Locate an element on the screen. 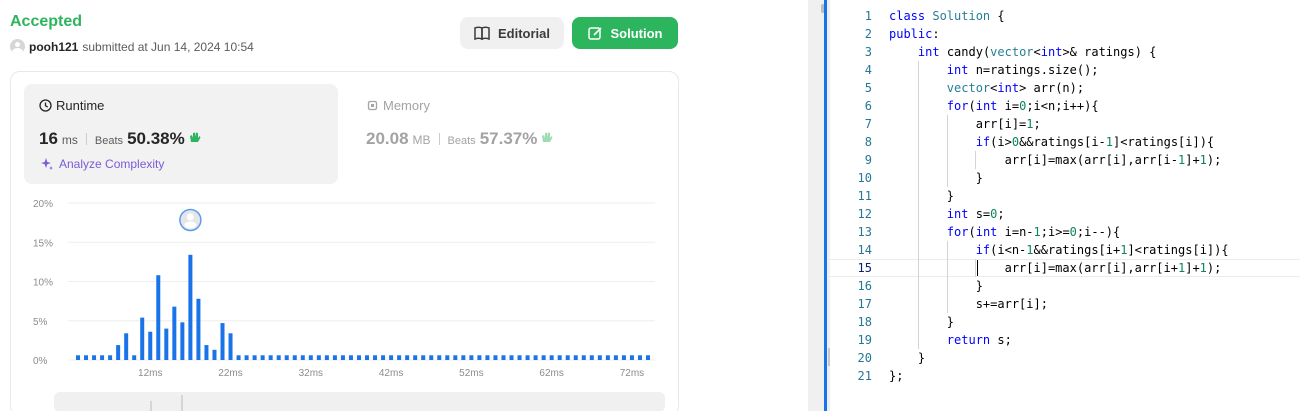 This screenshot has height=411, width=1300. code-line: 11 } is located at coordinates (1065, 196).